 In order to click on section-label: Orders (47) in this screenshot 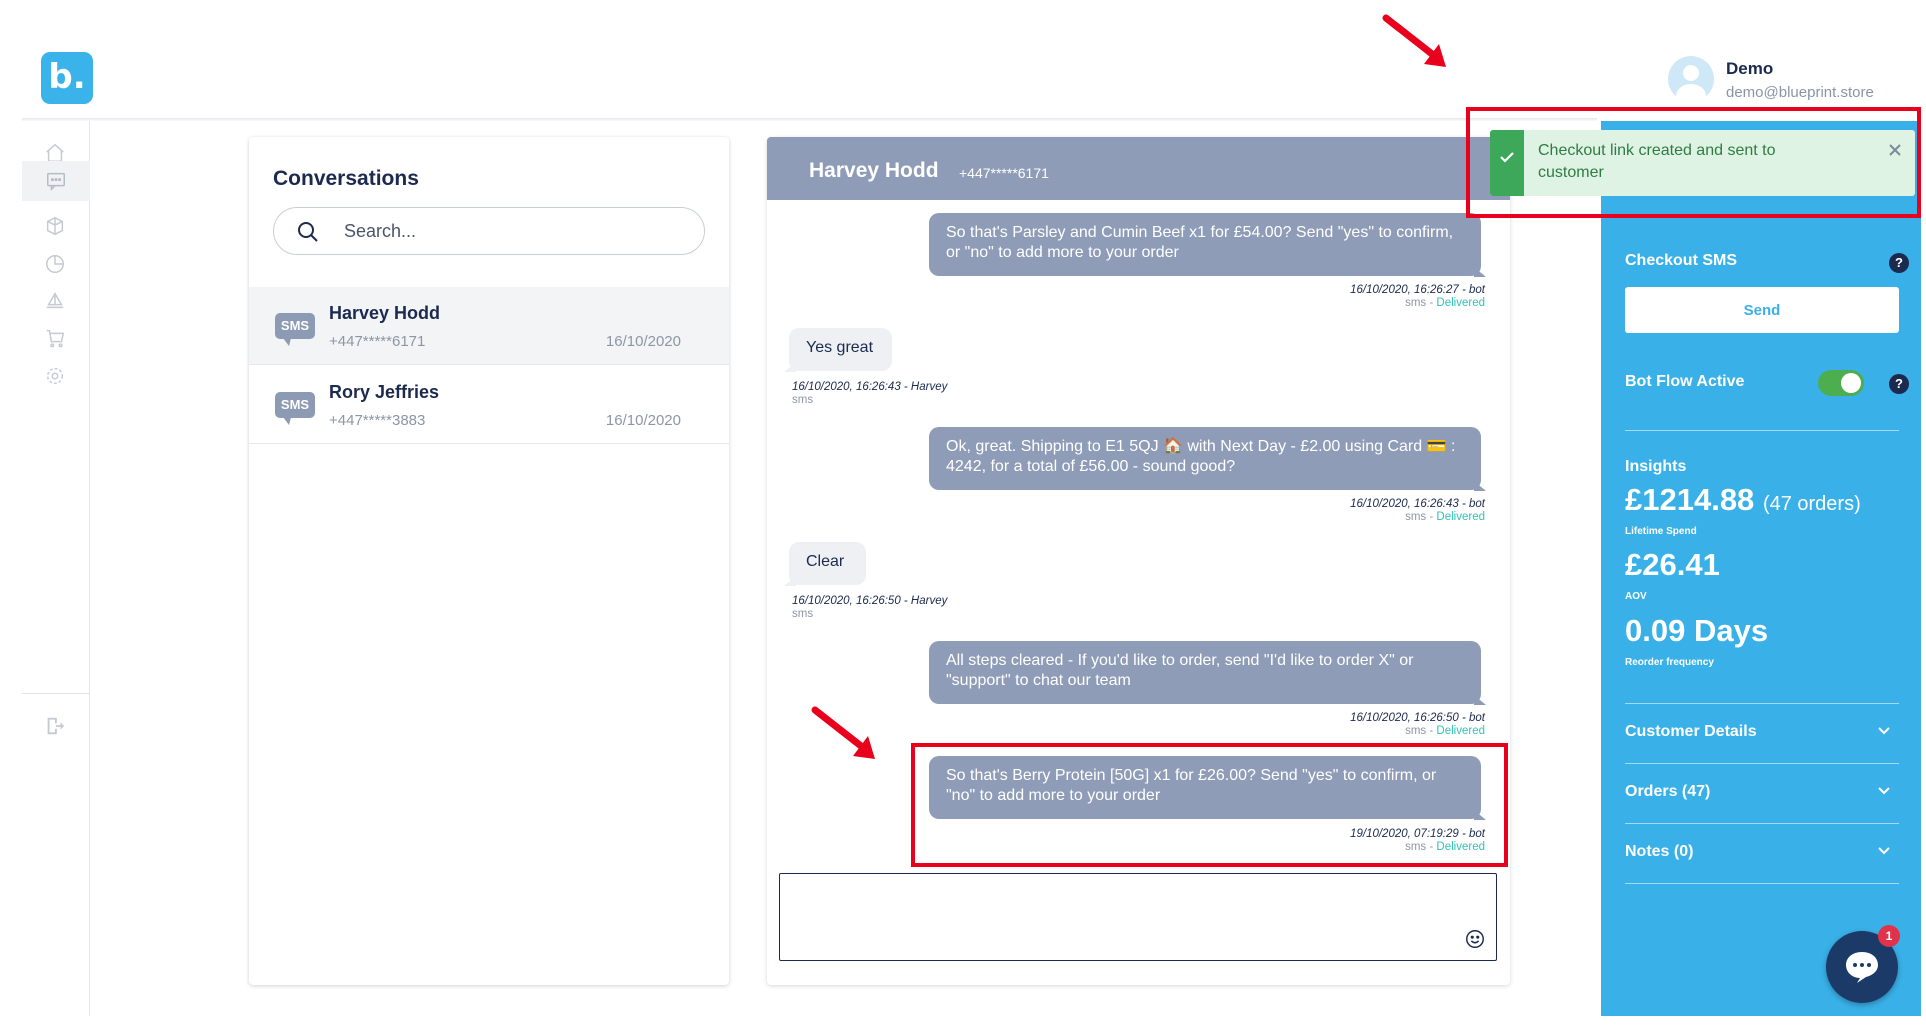, I will do `click(1668, 791)`.